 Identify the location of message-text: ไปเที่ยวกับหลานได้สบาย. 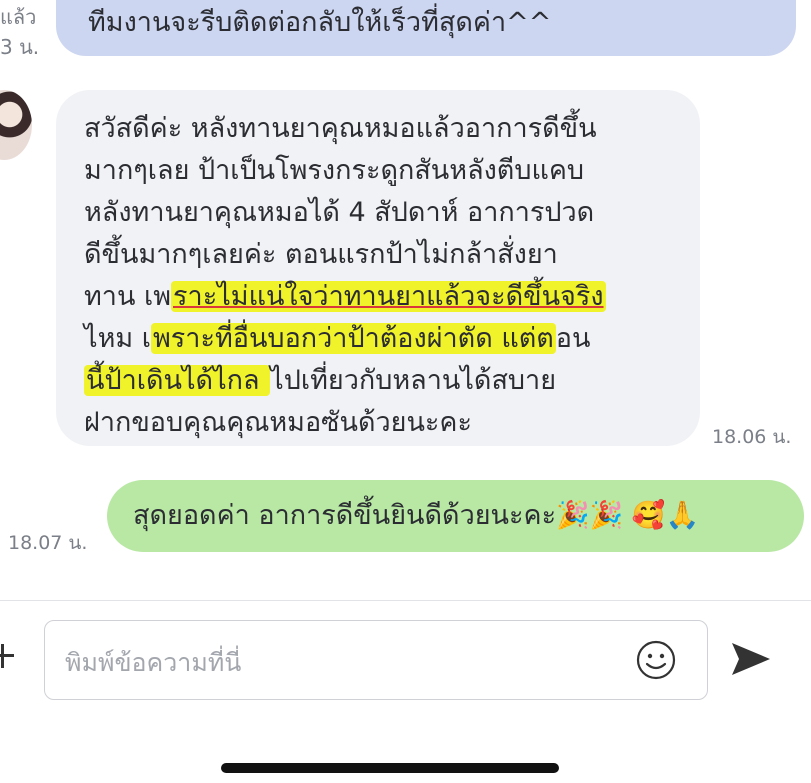
(413, 380).